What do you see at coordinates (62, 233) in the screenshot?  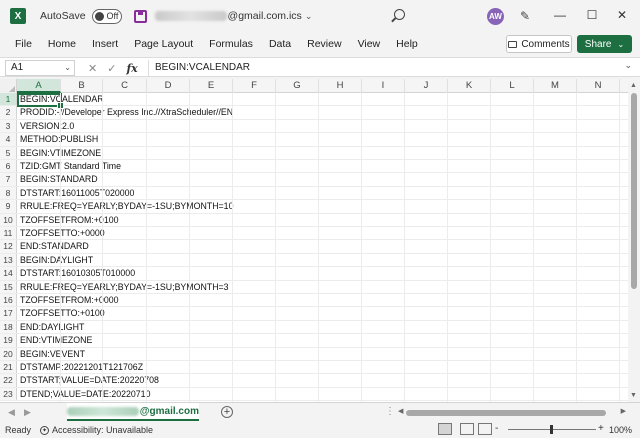 I see `cell-a: TZOFFSETTO:+0000` at bounding box center [62, 233].